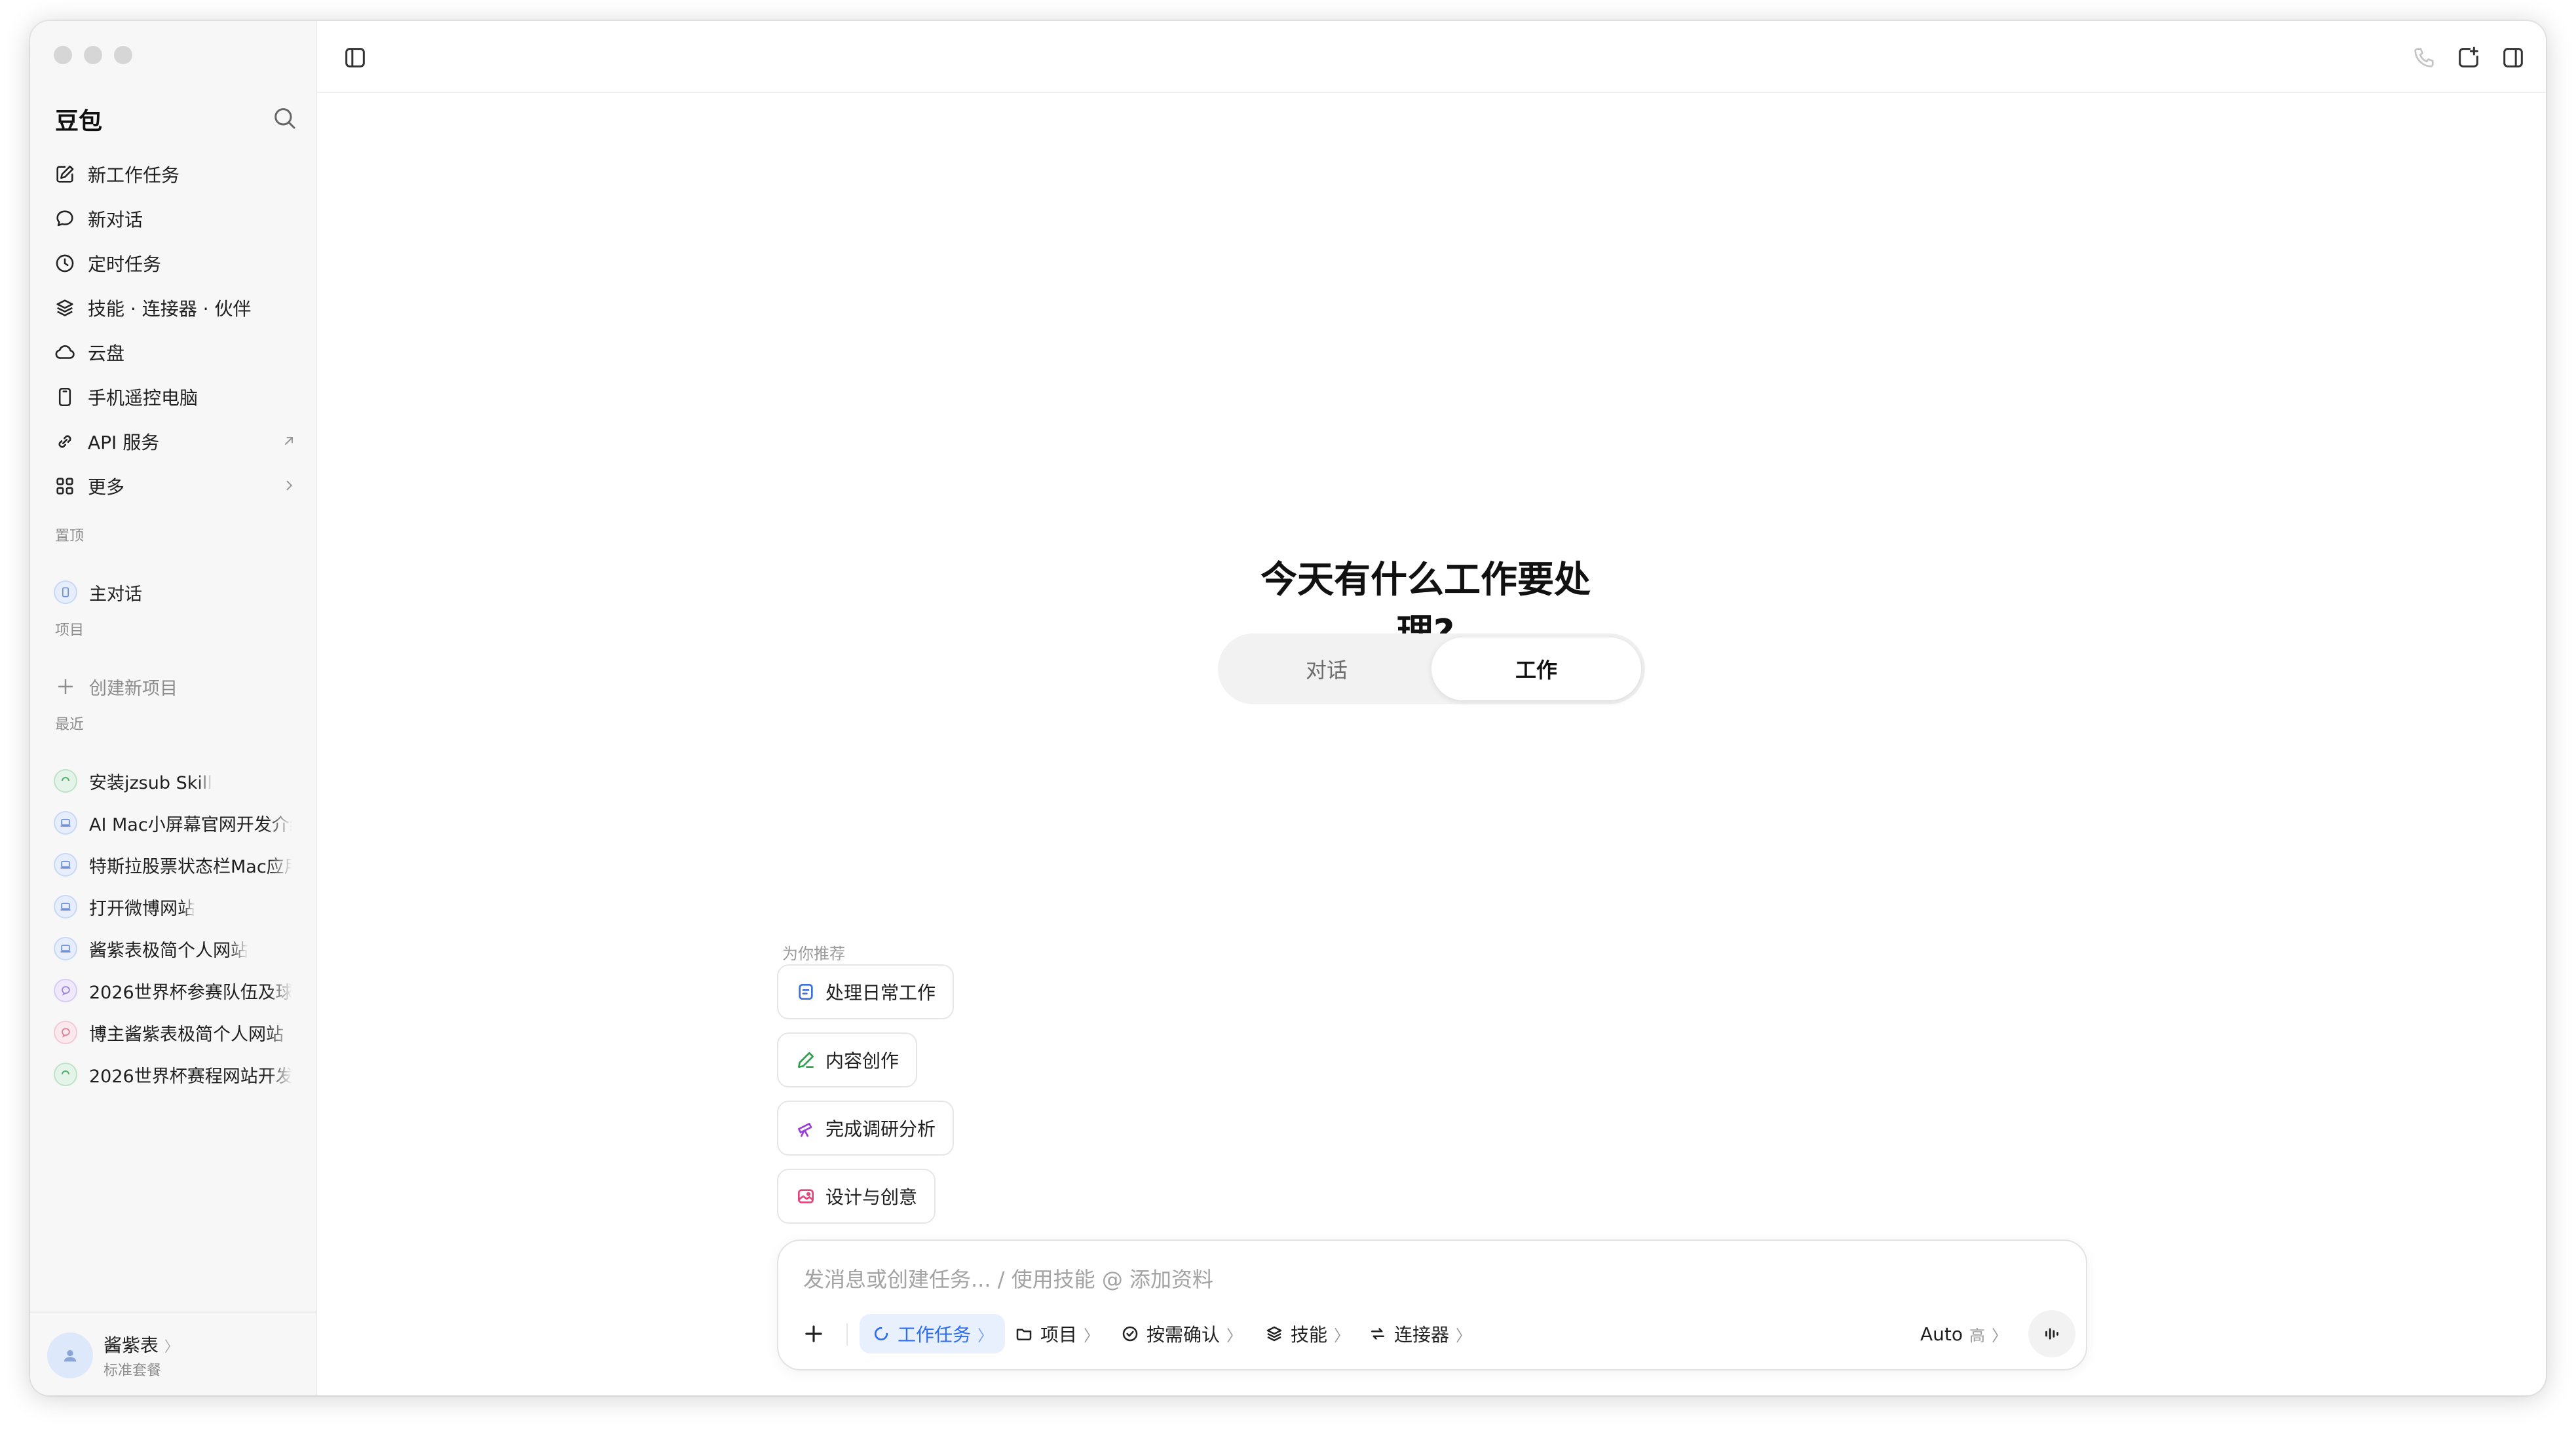  I want to click on window-controls, so click(93, 55).